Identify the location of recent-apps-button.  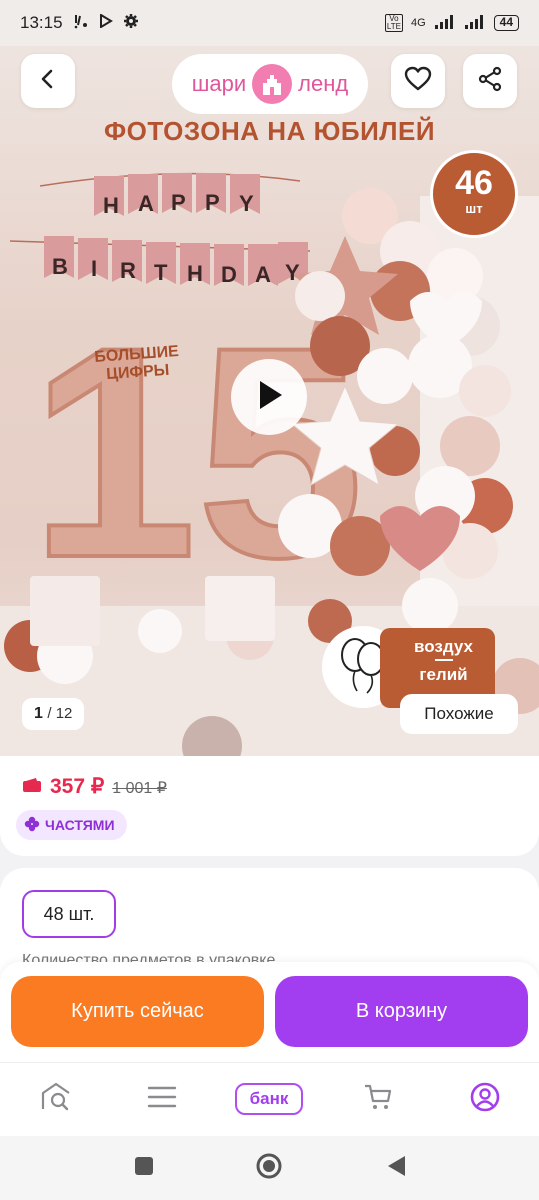
(144, 1168).